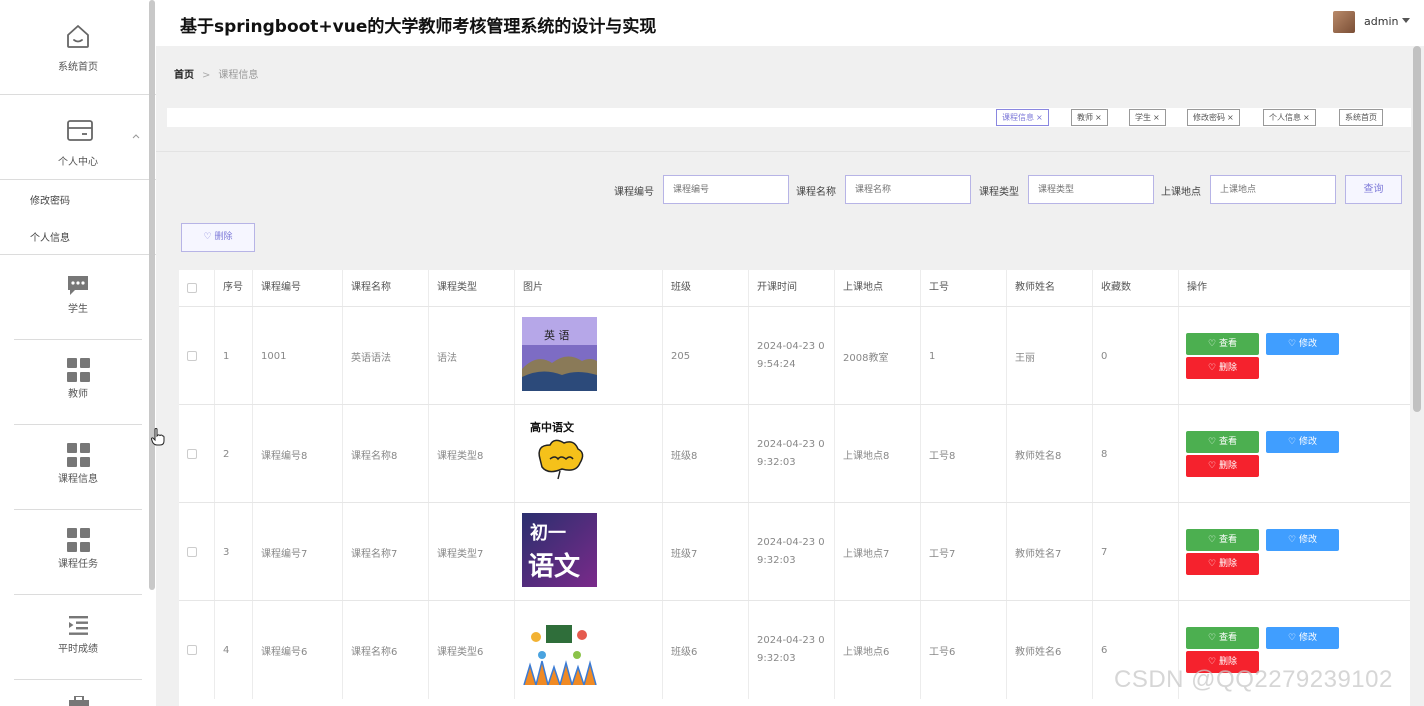  I want to click on tag-course-info: 课程信息 ×, so click(1022, 117).